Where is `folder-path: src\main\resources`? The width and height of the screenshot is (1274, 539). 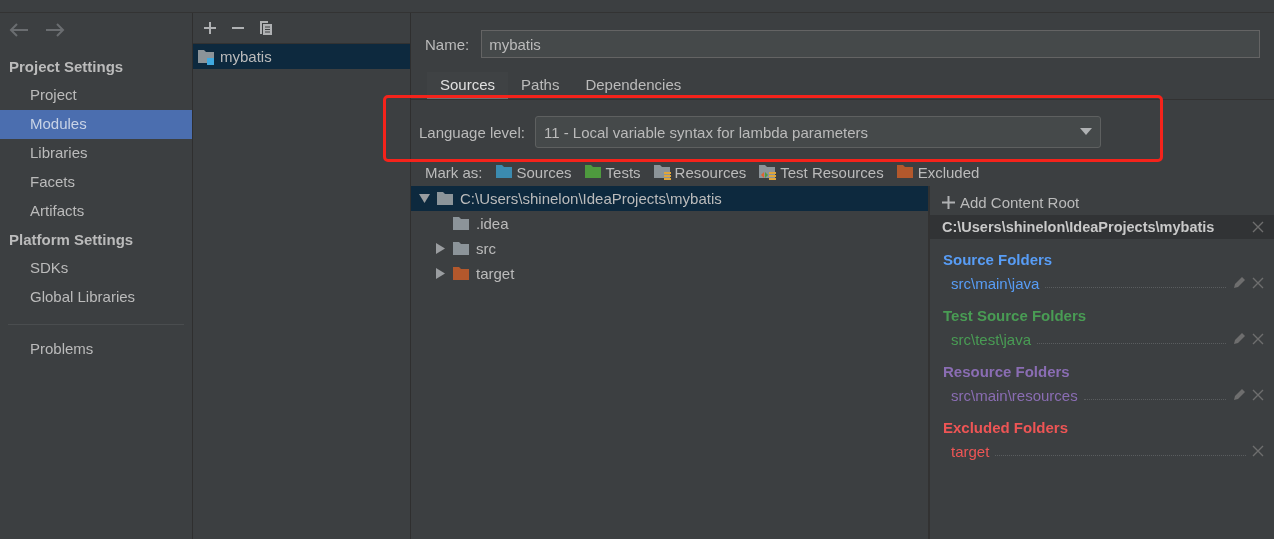 folder-path: src\main\resources is located at coordinates (1014, 395).